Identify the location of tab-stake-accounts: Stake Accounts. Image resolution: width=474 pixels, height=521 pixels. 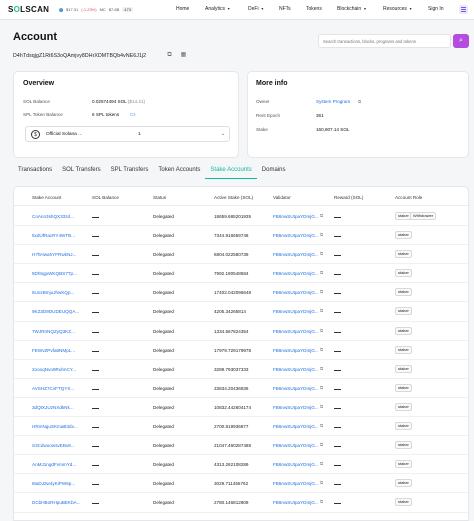
(231, 171).